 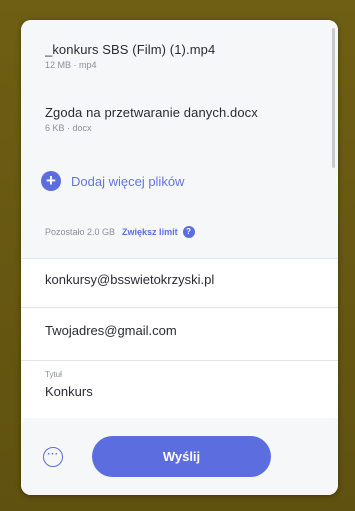 What do you see at coordinates (188, 232) in the screenshot?
I see `info-icon: ?` at bounding box center [188, 232].